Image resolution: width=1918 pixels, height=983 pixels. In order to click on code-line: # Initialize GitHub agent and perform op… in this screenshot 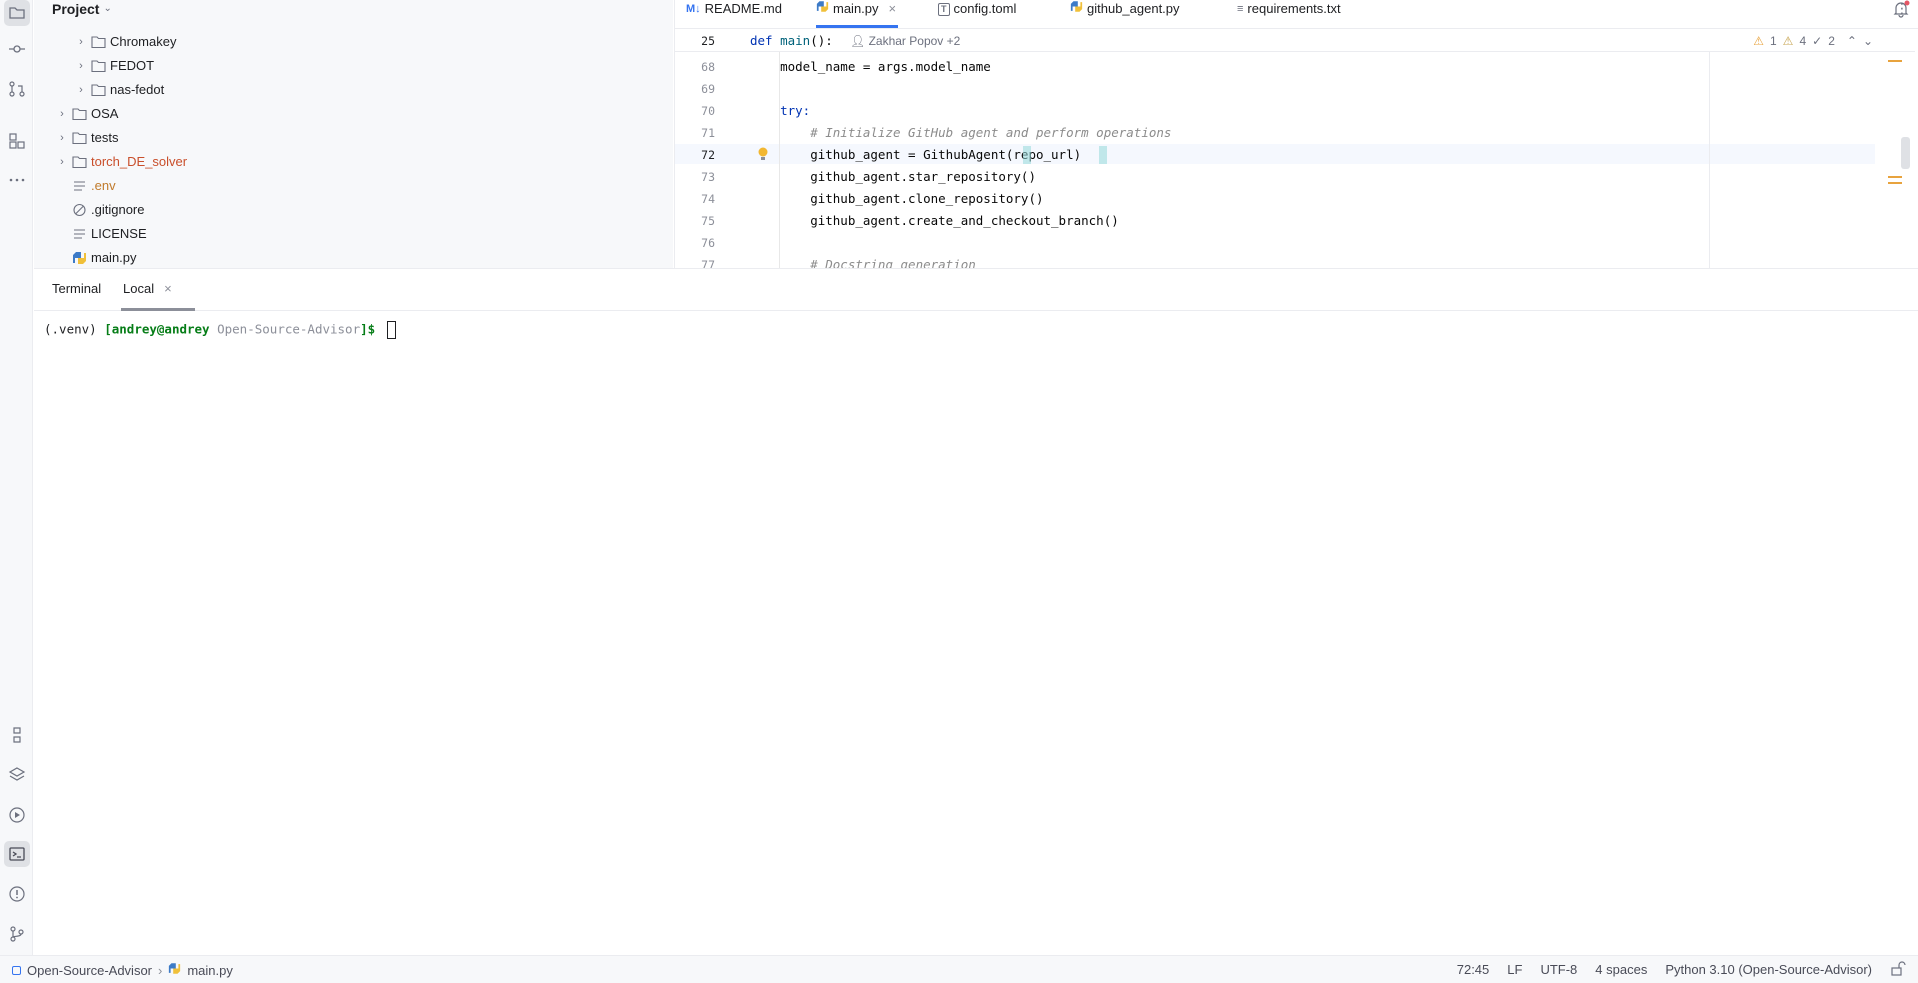, I will do `click(960, 133)`.